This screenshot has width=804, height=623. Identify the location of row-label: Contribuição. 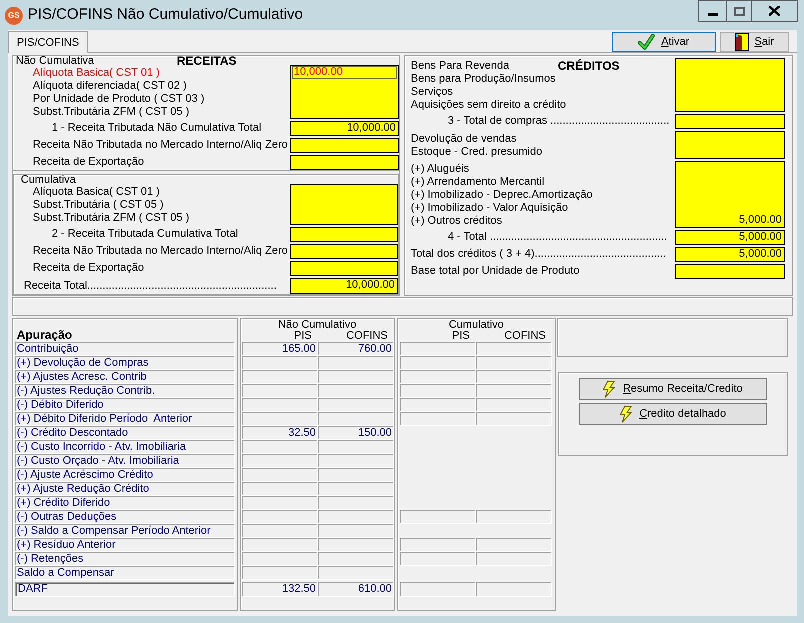
(125, 349).